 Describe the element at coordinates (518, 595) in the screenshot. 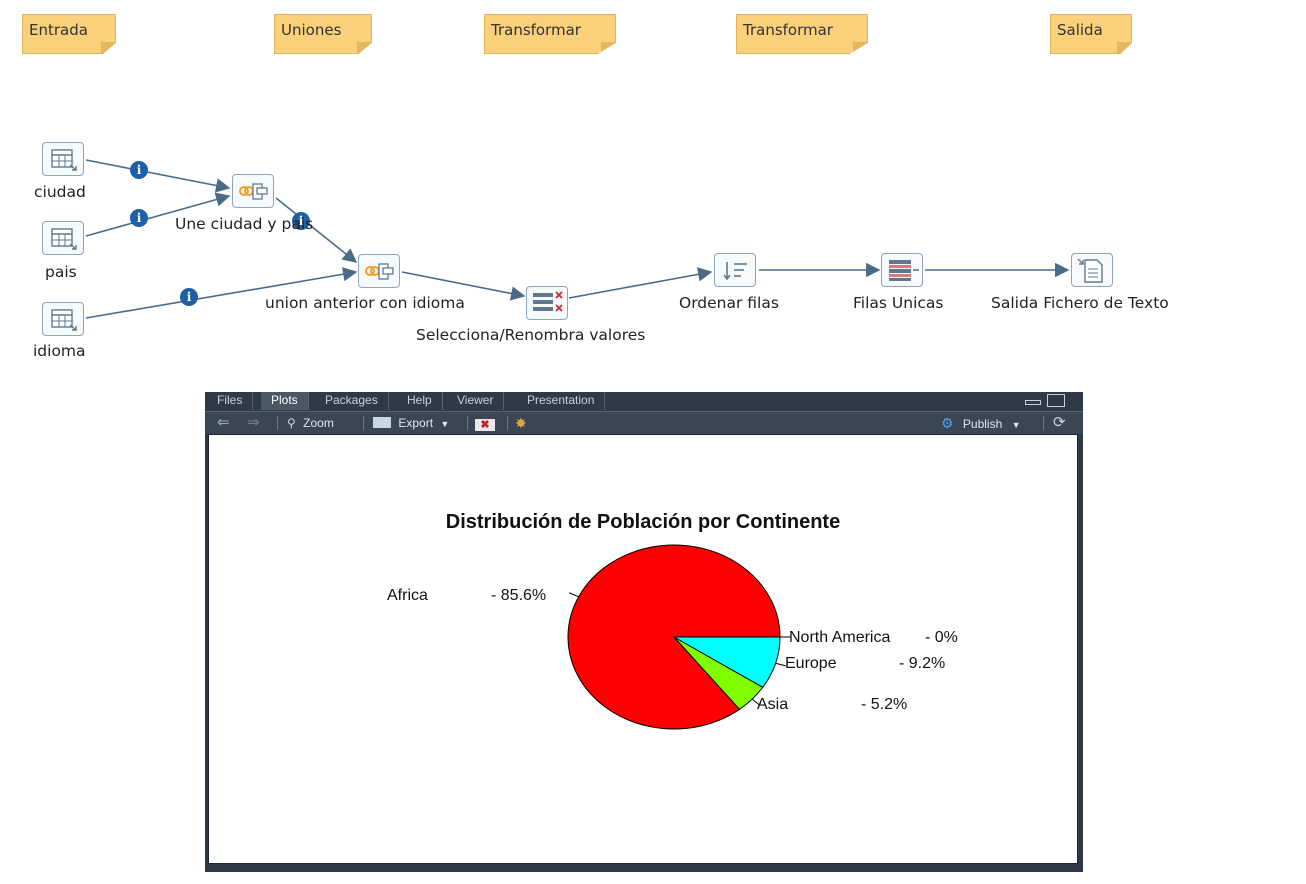

I see `pie-label-percent: - 85.6%` at that location.